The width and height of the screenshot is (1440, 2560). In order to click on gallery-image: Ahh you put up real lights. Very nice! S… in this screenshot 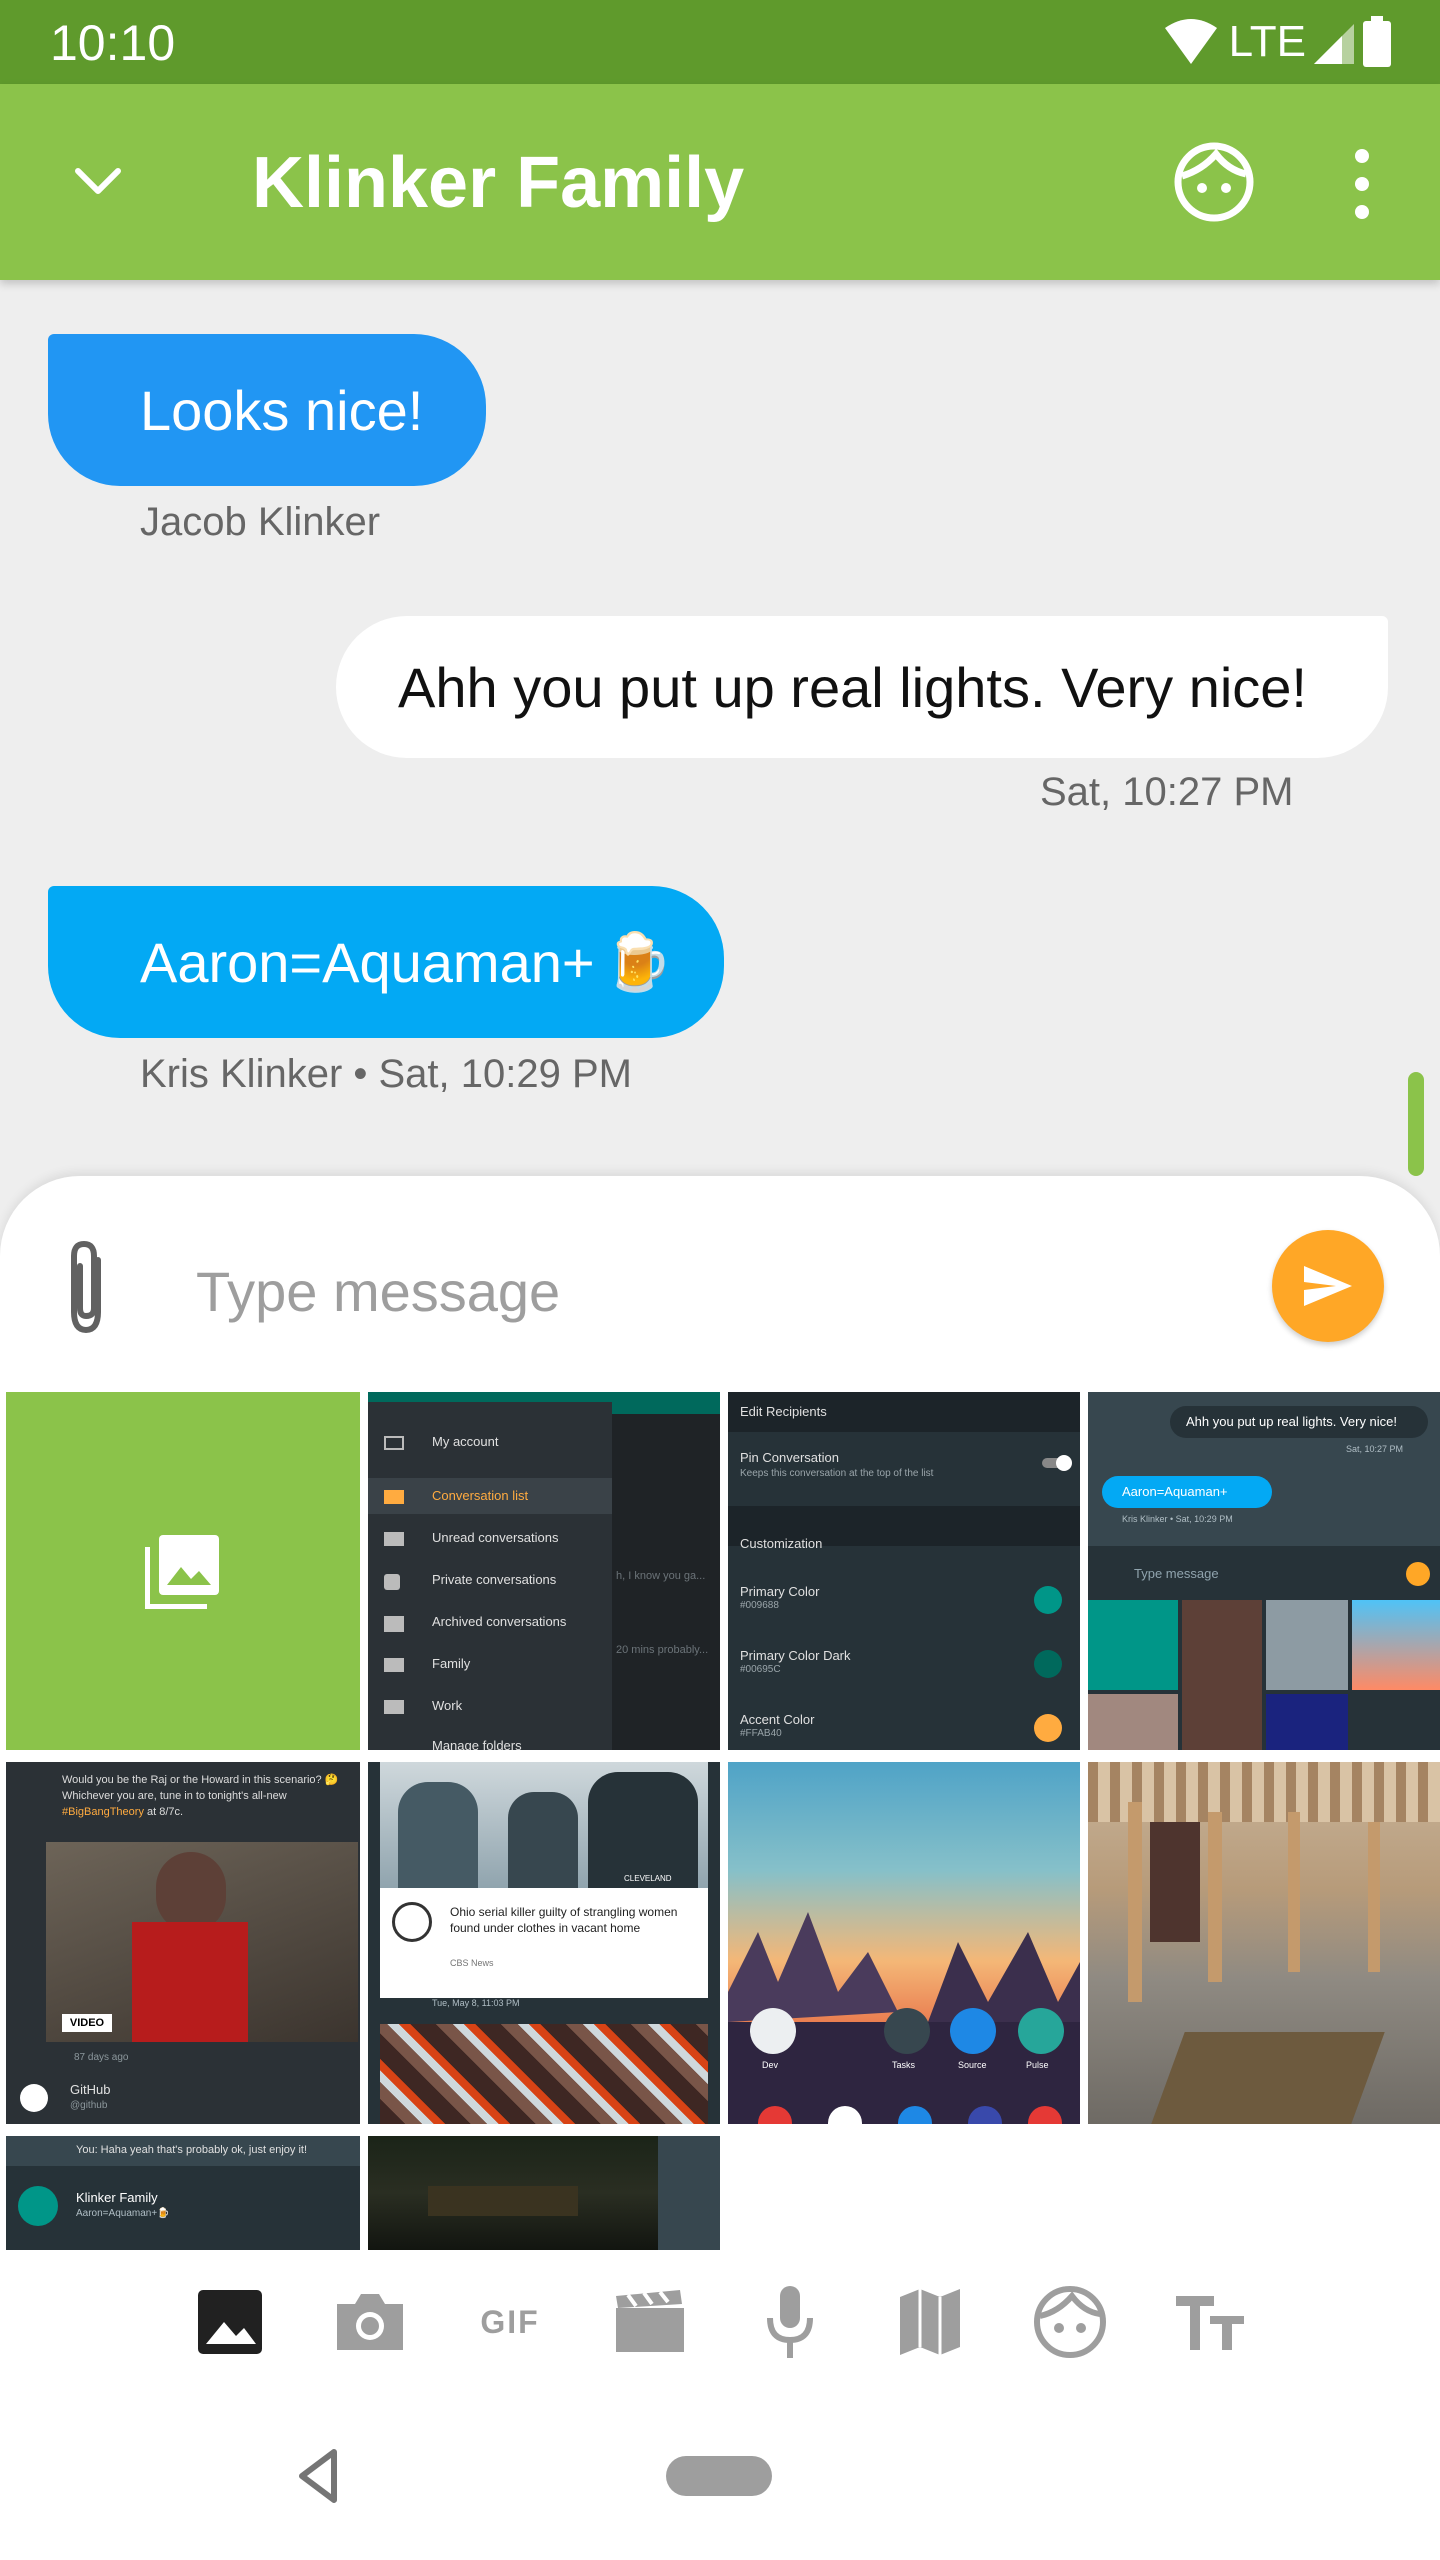, I will do `click(1264, 1571)`.